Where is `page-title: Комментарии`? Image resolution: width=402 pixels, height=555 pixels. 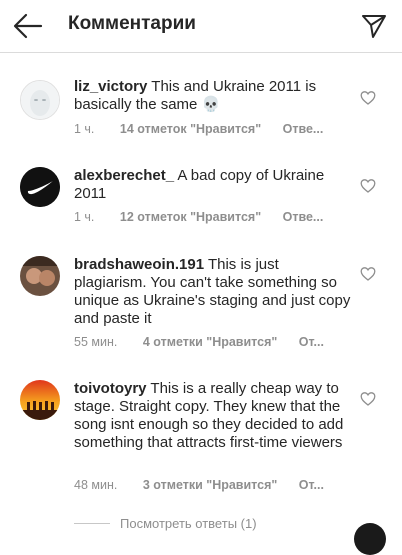 page-title: Комментарии is located at coordinates (132, 23).